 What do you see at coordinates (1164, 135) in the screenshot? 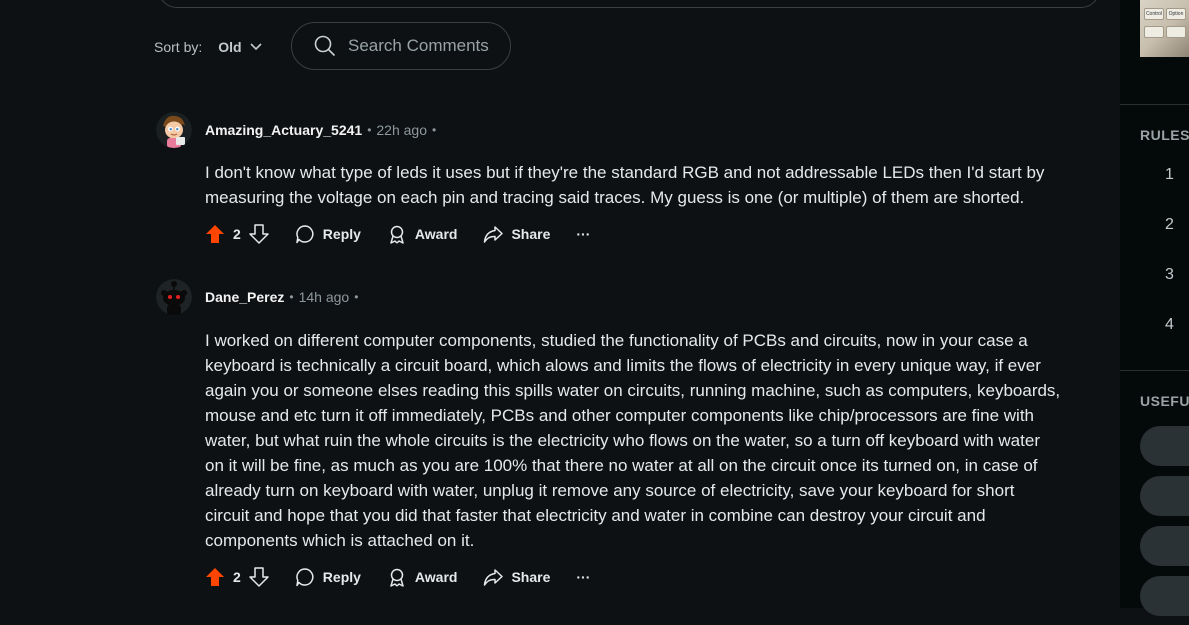
I see `rules-heading: RULES` at bounding box center [1164, 135].